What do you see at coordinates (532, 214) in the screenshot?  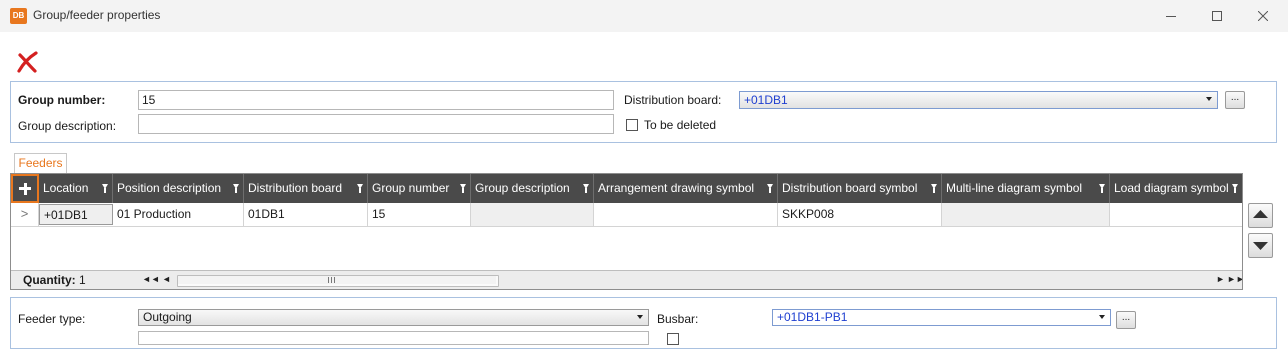 I see `cell-group-description` at bounding box center [532, 214].